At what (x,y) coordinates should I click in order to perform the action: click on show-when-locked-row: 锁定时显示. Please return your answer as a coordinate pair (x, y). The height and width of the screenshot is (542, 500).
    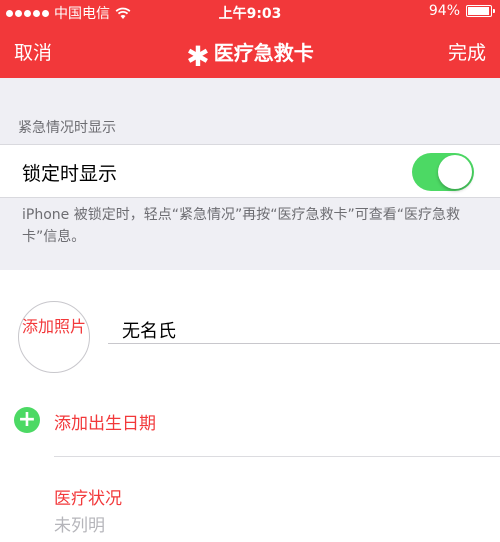
    Looking at the image, I should click on (250, 171).